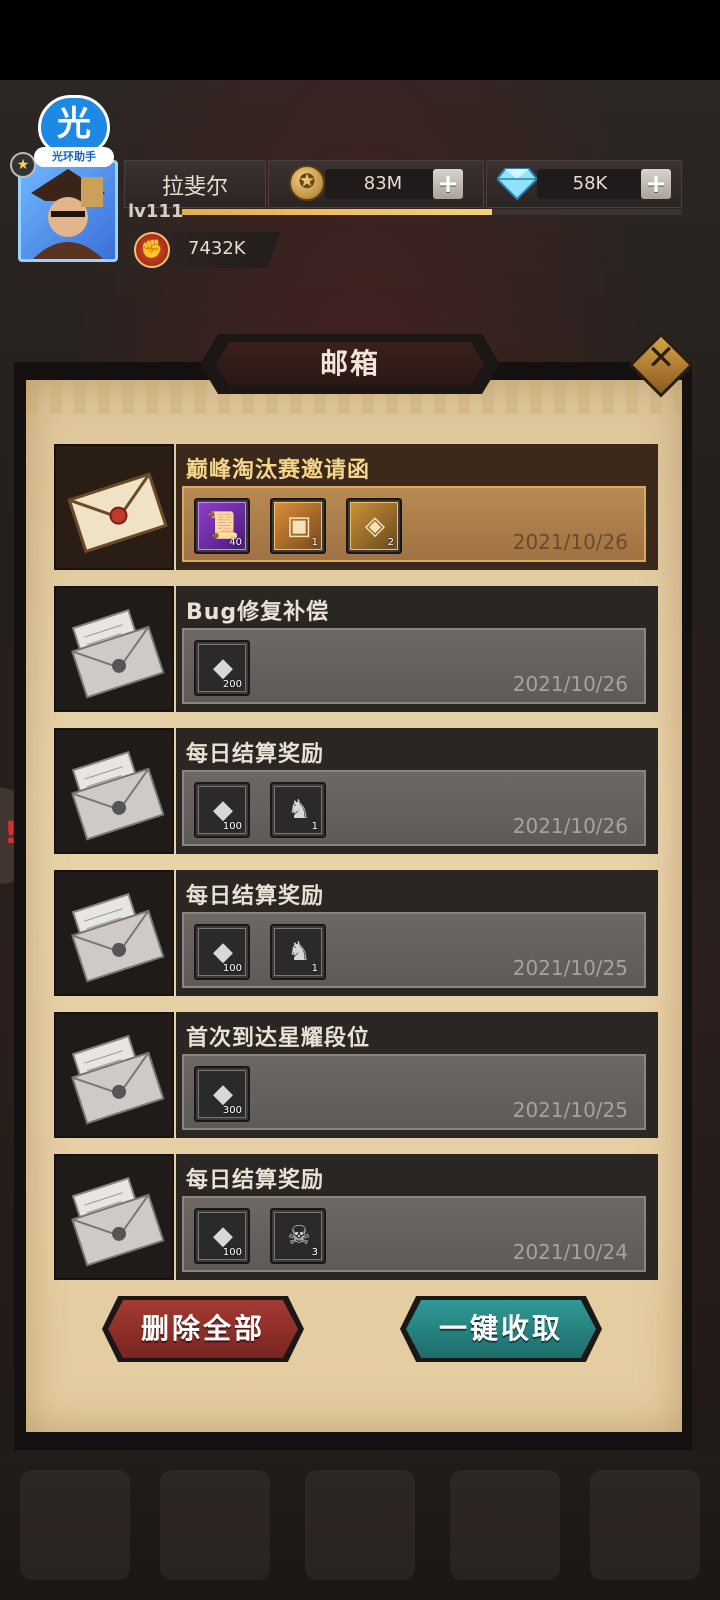 The image size is (720, 1600). I want to click on mail-body: 每日结算奖励 ◆ 100 ♞ 1 2021/10/25, so click(417, 933).